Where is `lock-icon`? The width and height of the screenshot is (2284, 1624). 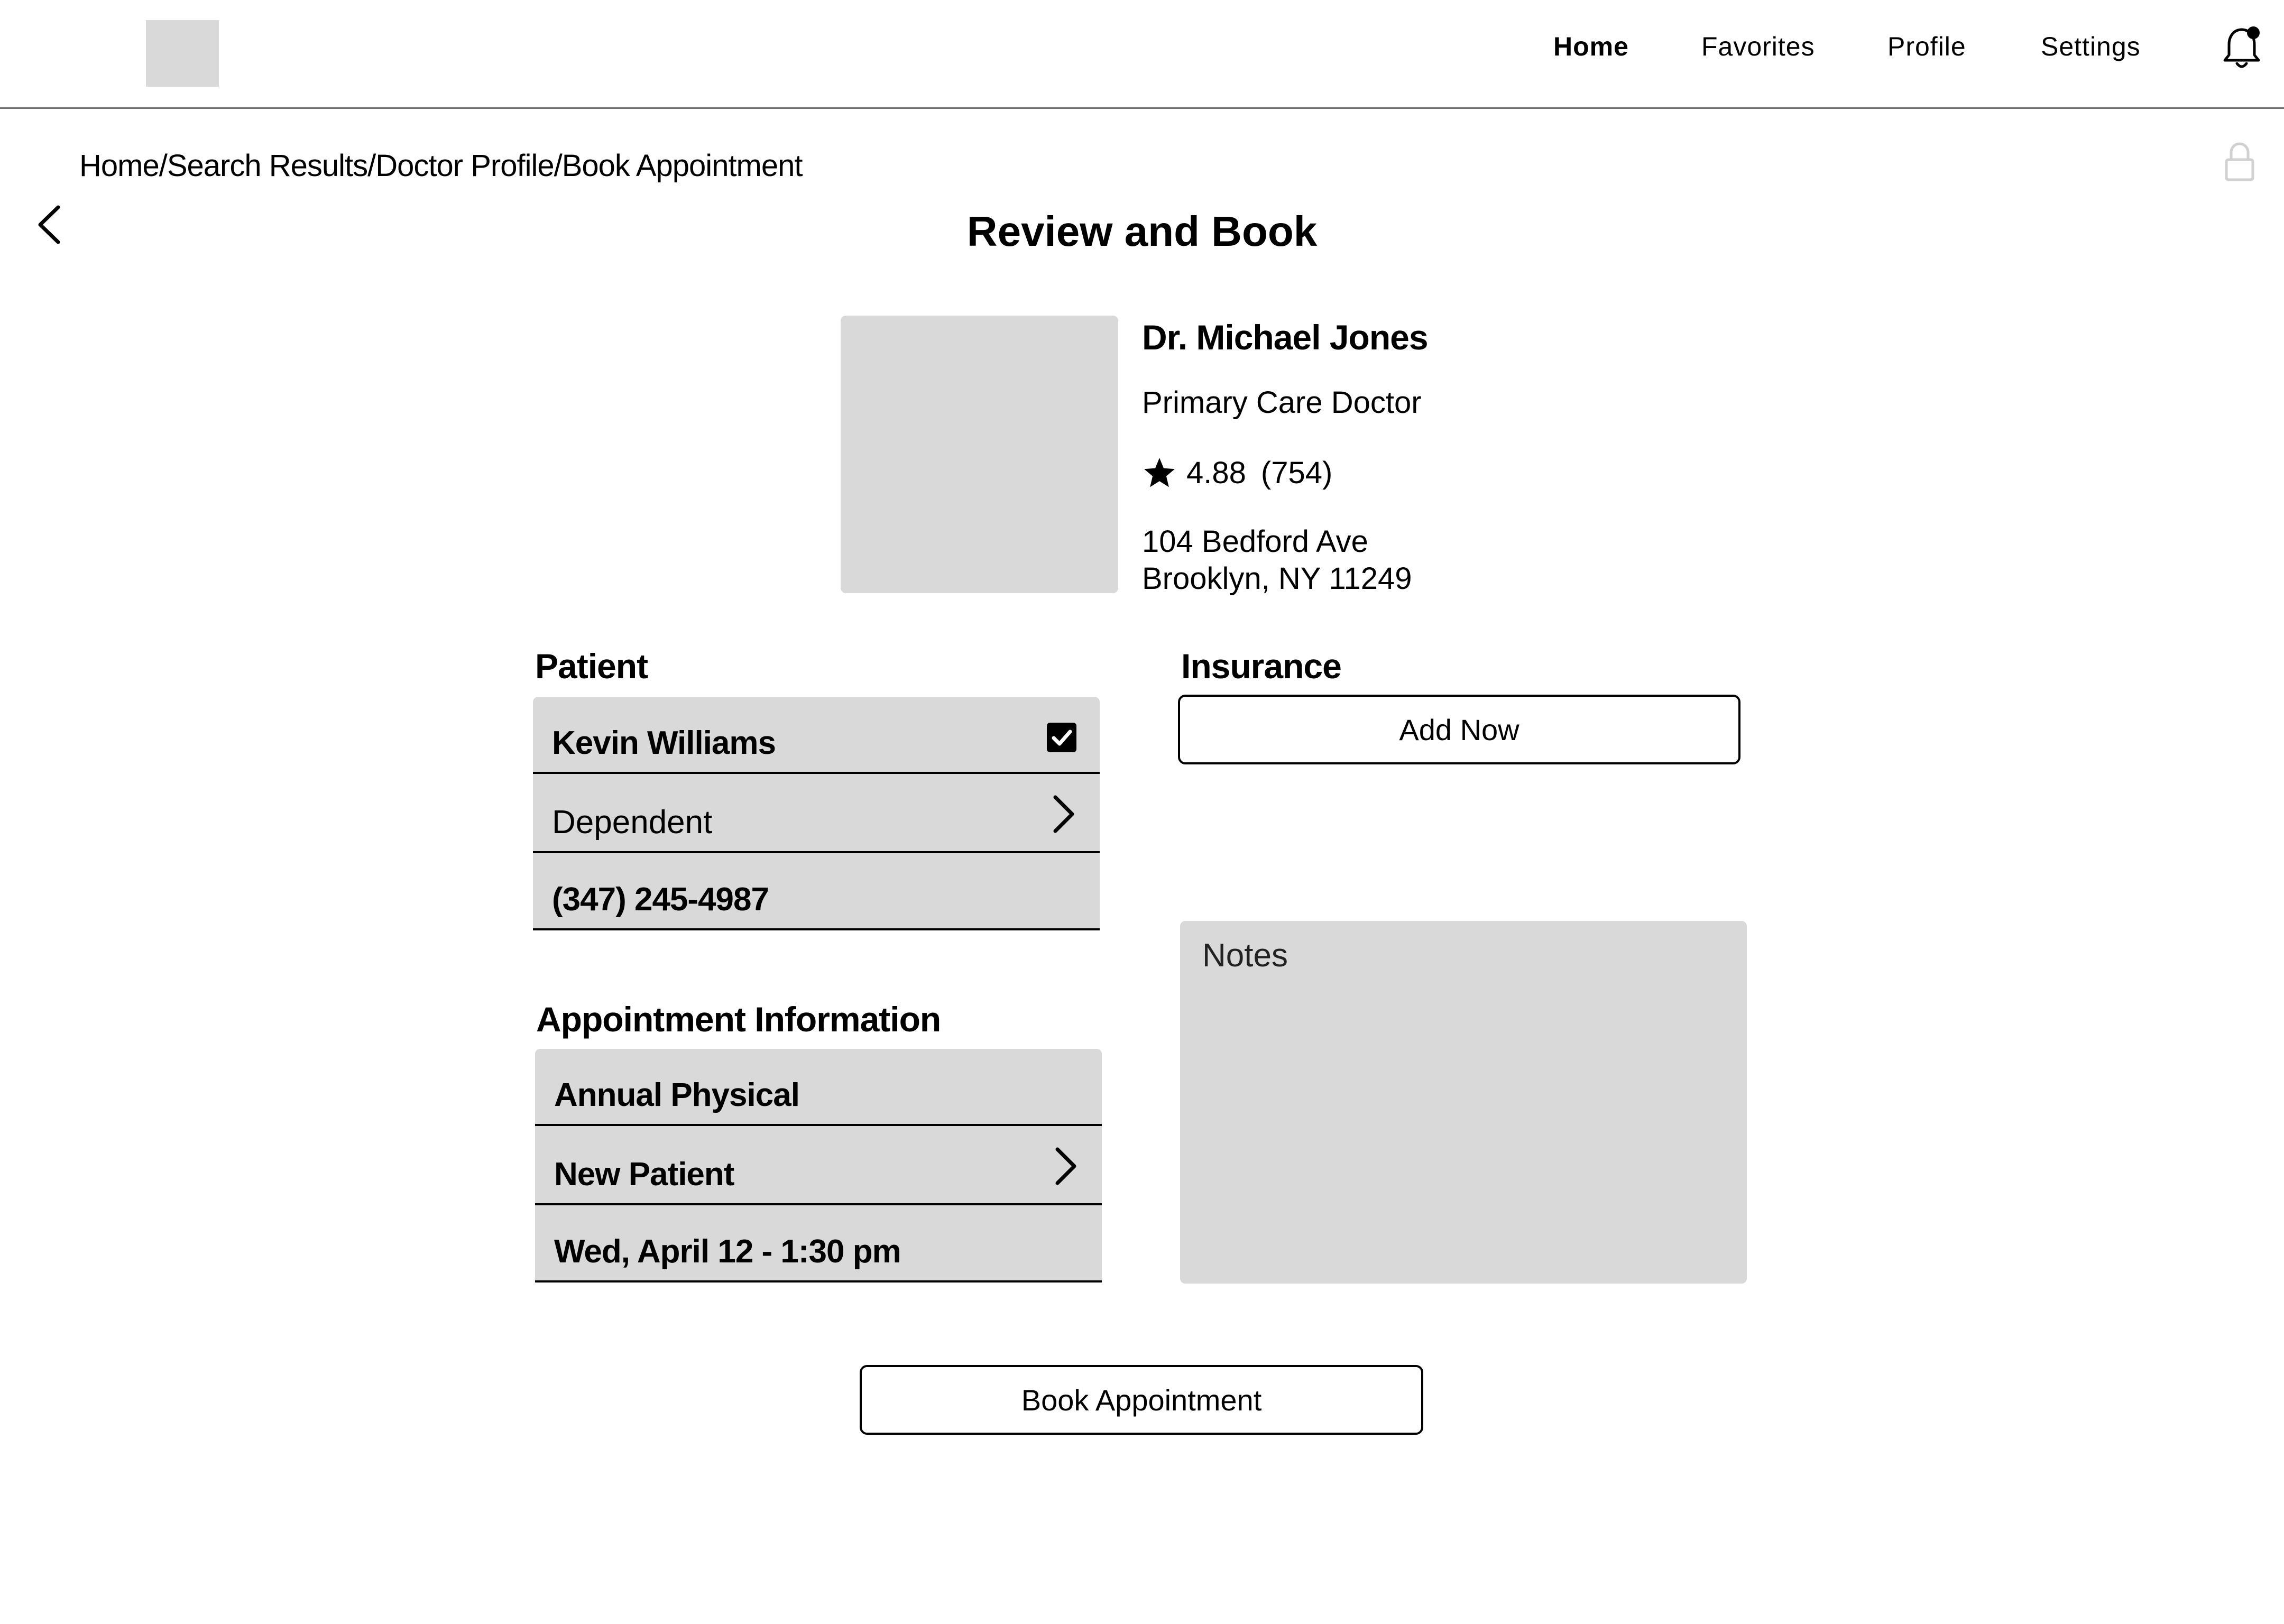
lock-icon is located at coordinates (2239, 161).